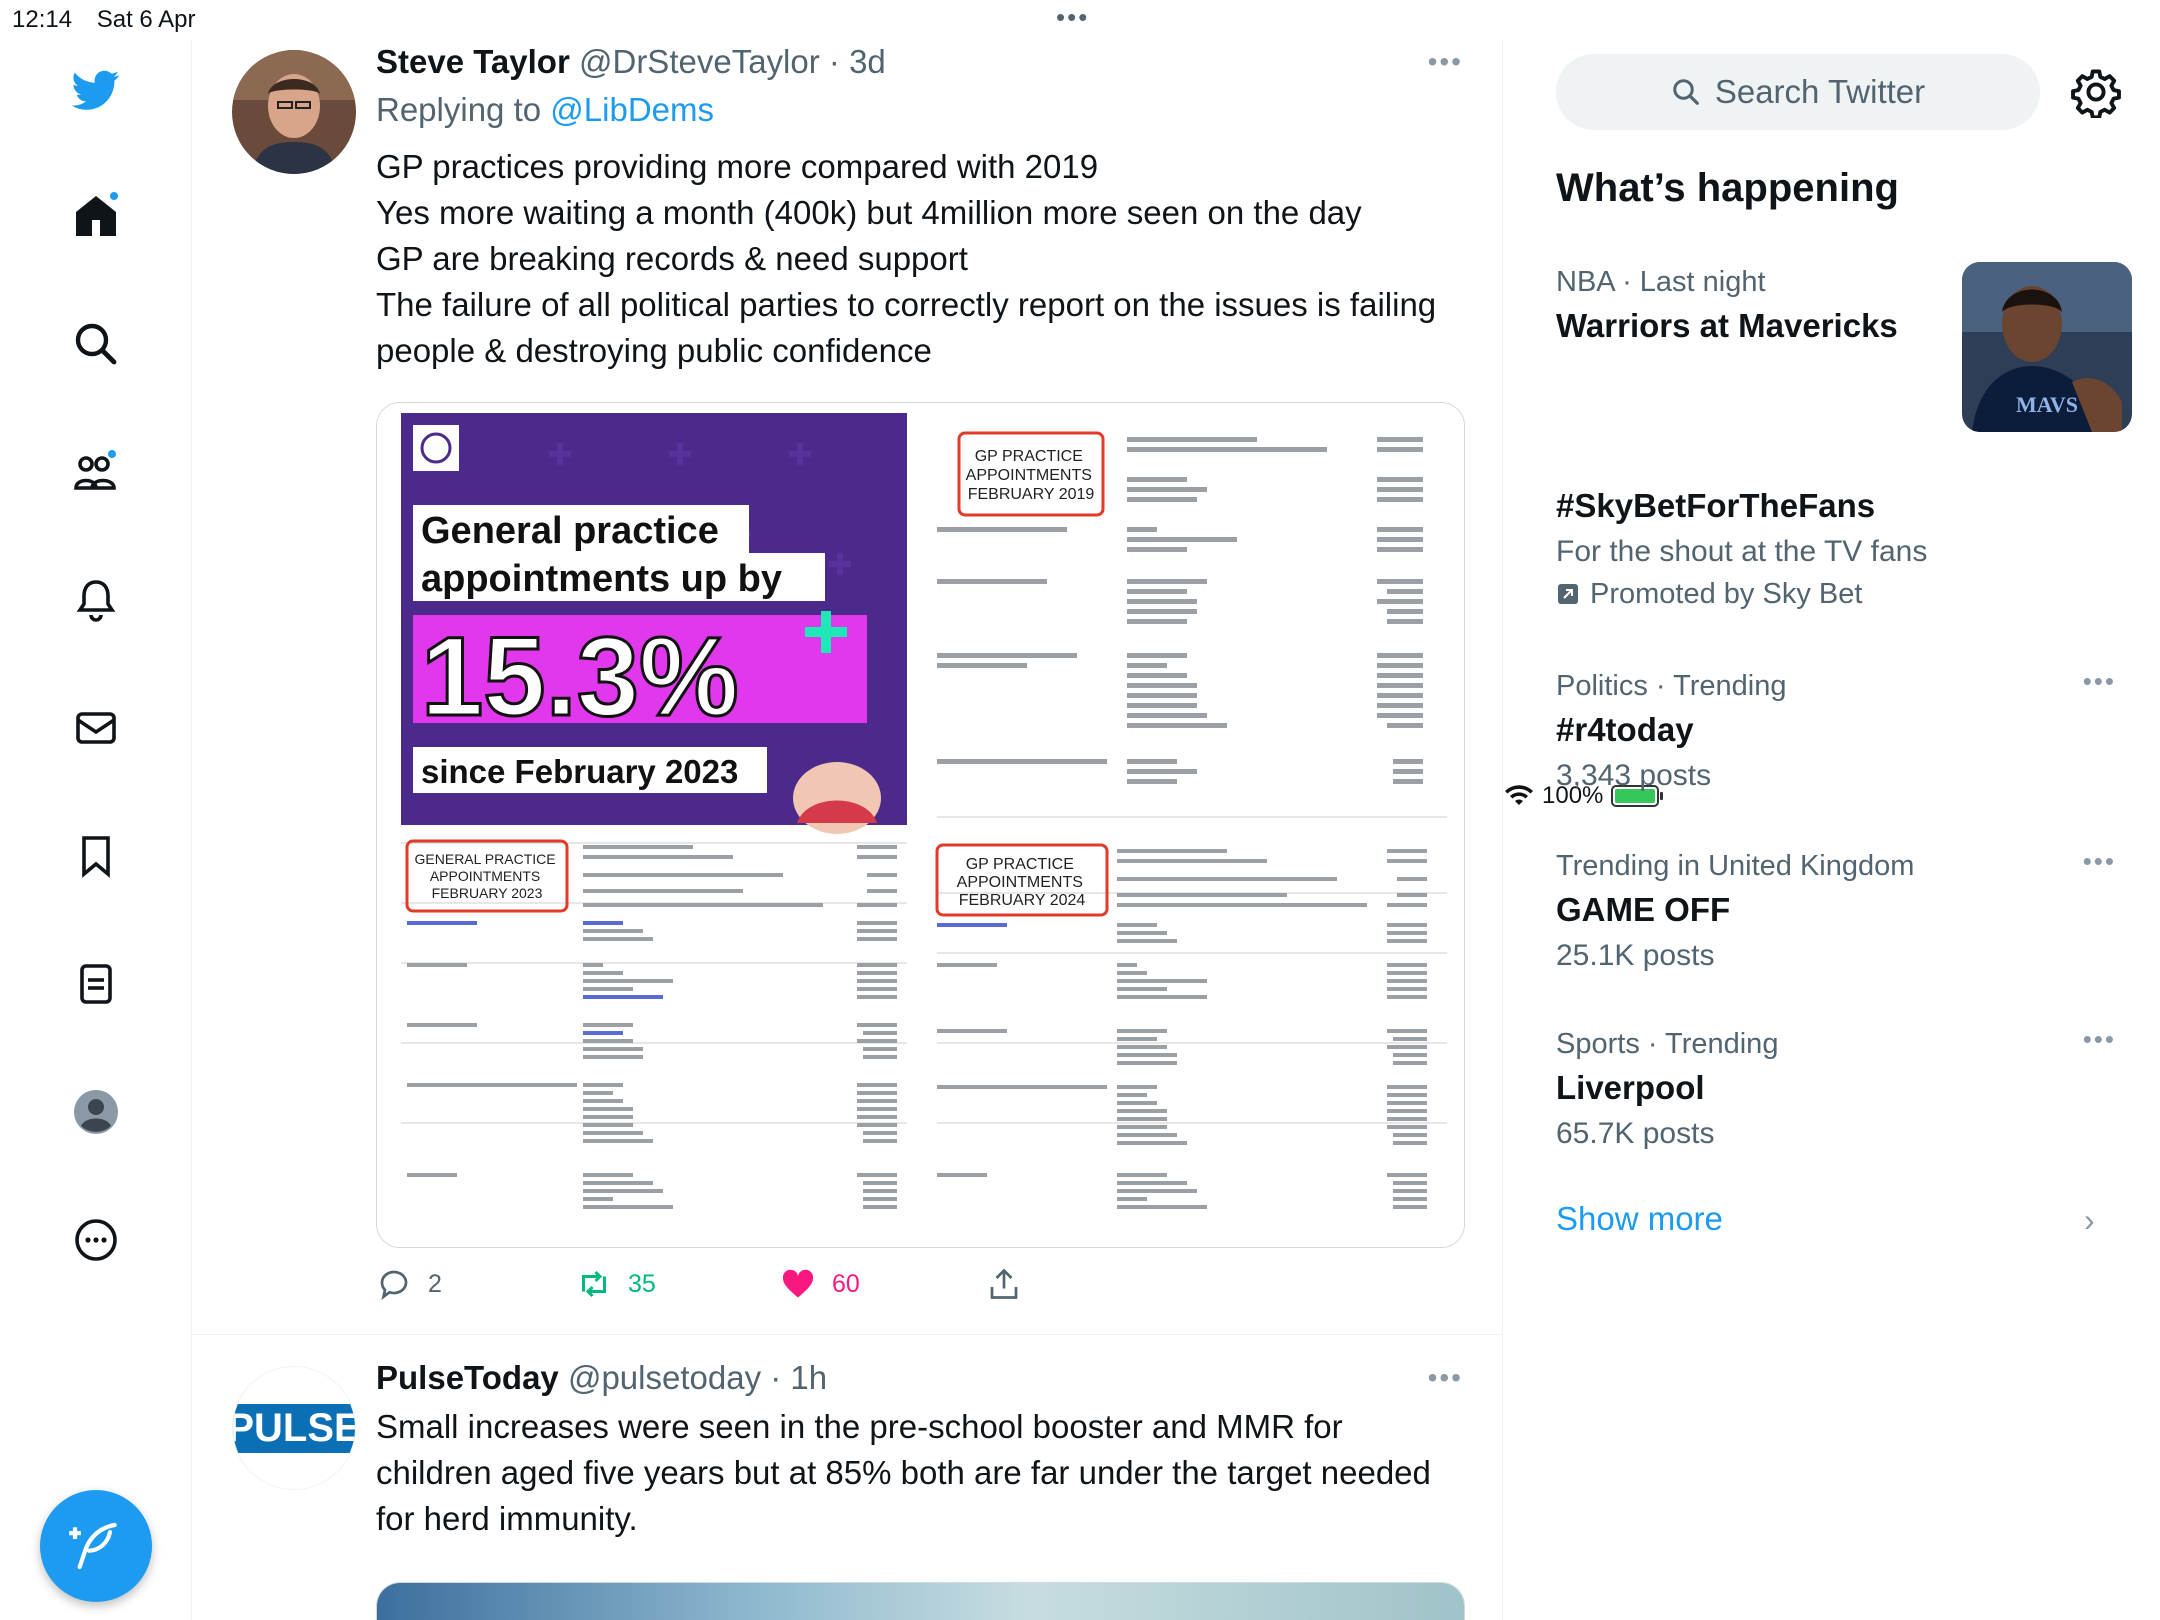 Image resolution: width=2160 pixels, height=1620 pixels. I want to click on status-date: Sat 6 Apr, so click(146, 19).